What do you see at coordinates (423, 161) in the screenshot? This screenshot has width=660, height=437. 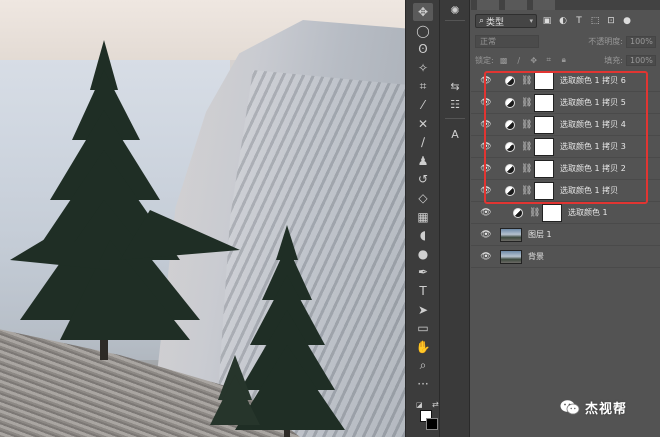 I see `clone-stamp-tool-icon: ♟` at bounding box center [423, 161].